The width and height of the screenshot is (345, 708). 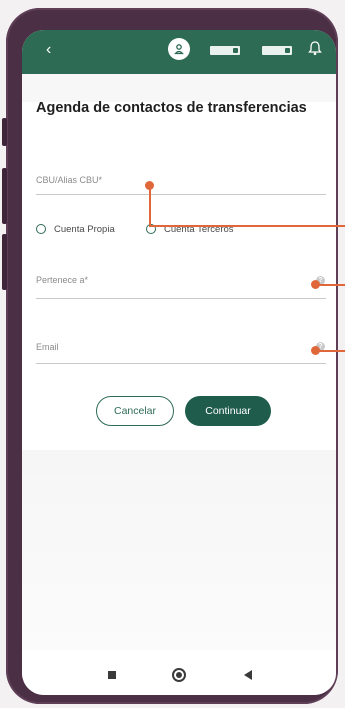 I want to click on radio-label-cuenta-propia: Cuenta Propia, so click(x=84, y=229).